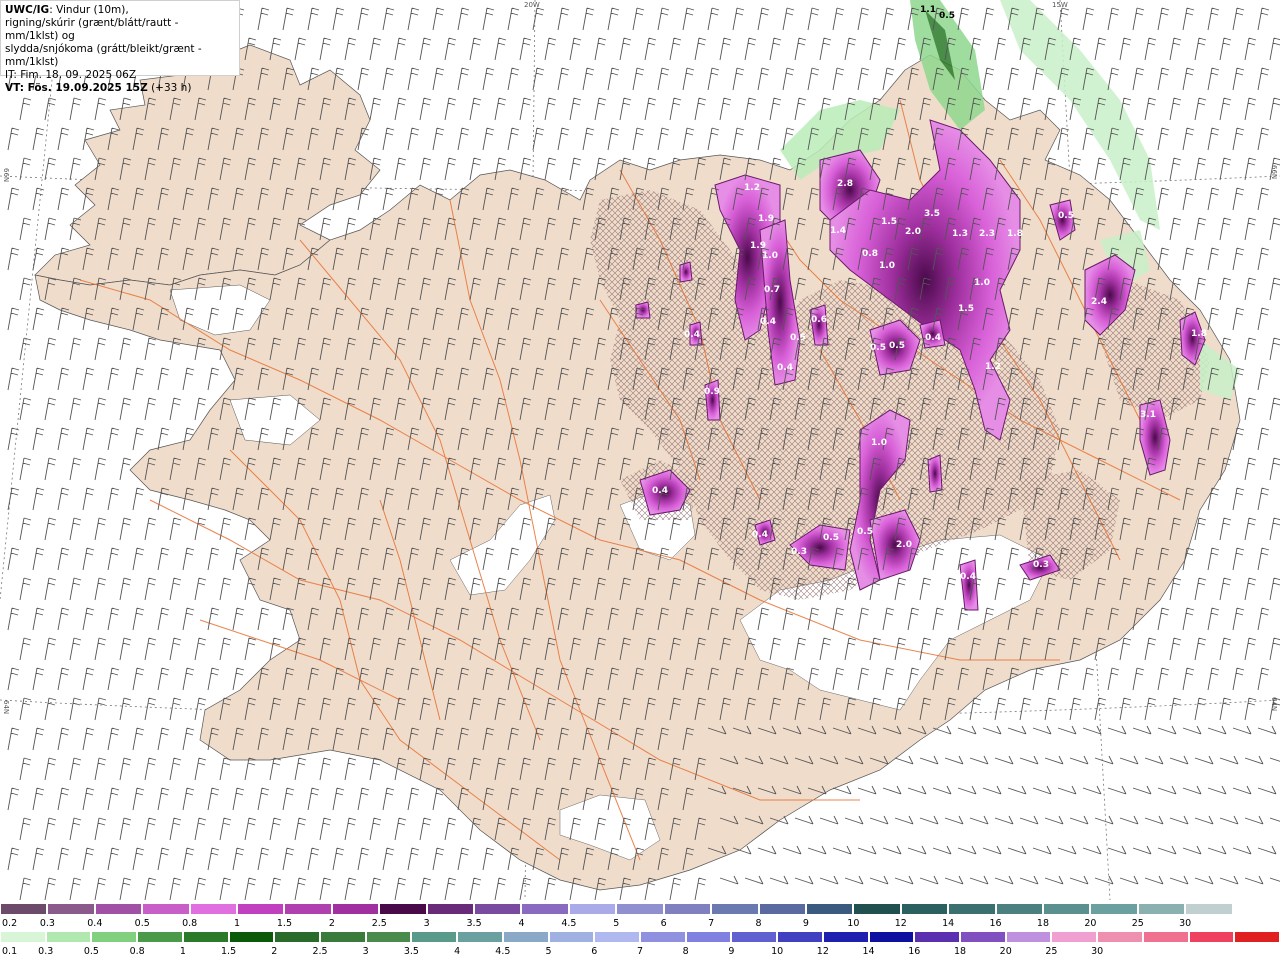 The width and height of the screenshot is (1280, 960). Describe the element at coordinates (71, 75) in the screenshot. I see `init-time: IT: Fim. 18. 09. 2025 06Z` at that location.